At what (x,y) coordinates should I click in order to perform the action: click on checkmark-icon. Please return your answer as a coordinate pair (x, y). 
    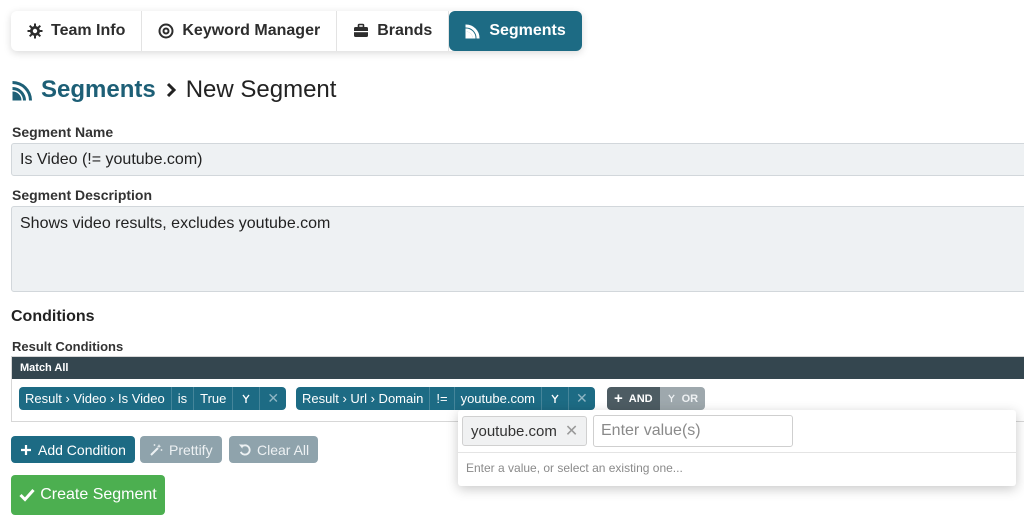
    Looking at the image, I should click on (27, 495).